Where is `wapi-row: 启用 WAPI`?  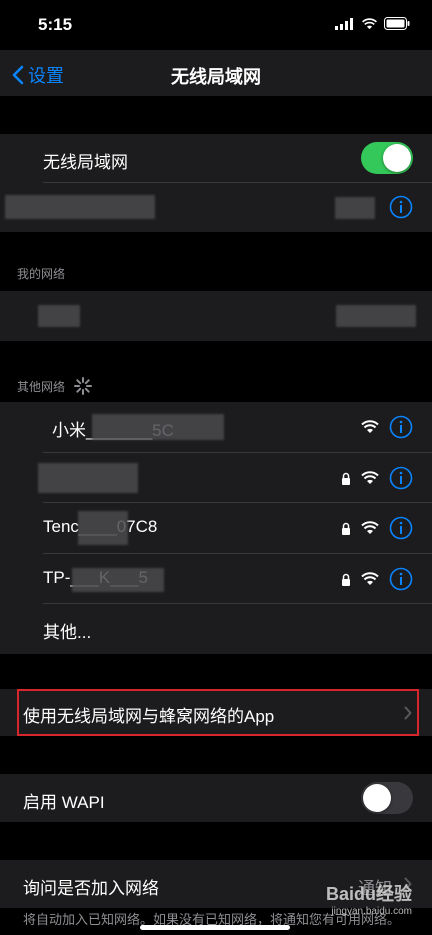 wapi-row: 启用 WAPI is located at coordinates (216, 798).